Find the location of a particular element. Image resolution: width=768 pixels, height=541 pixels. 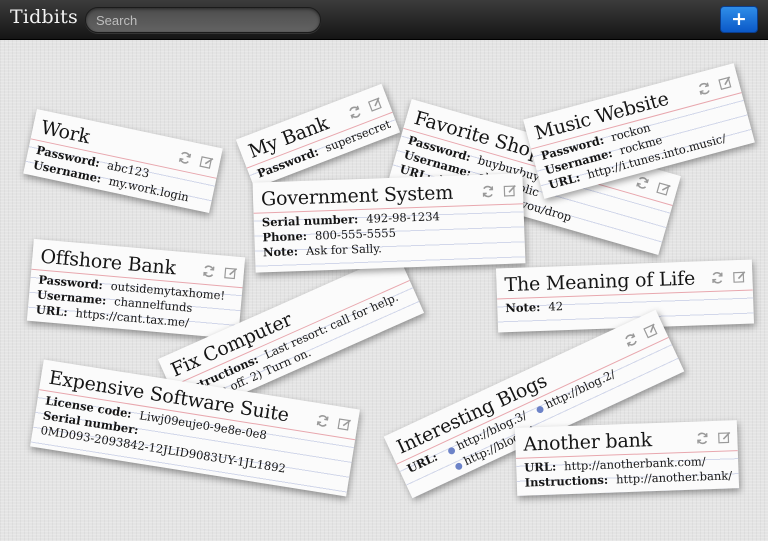

card-title: Government System is located at coordinates (357, 196).